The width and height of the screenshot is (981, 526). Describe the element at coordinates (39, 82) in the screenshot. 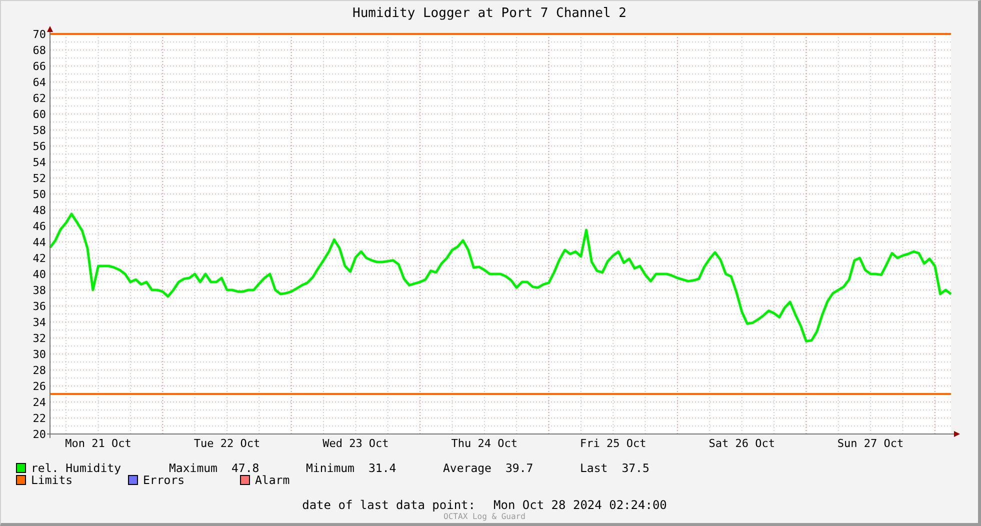

I see `axis-tick-label: 64` at that location.